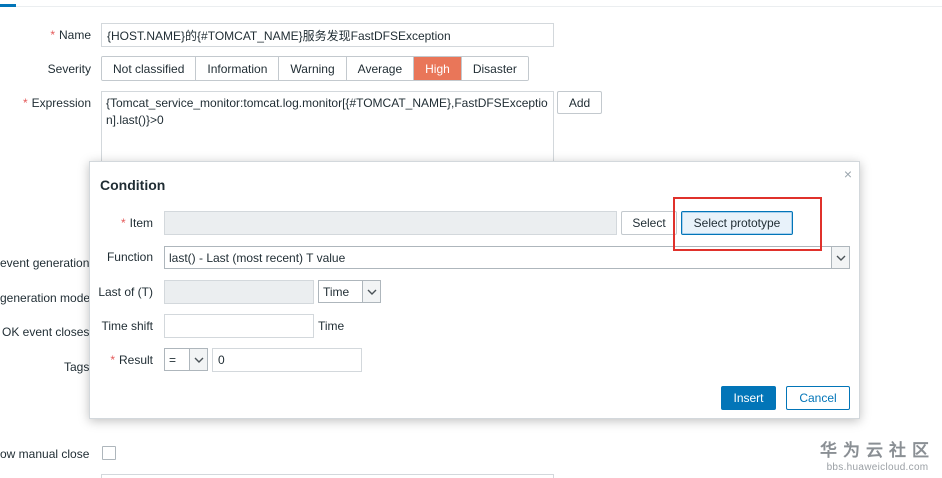  I want to click on expression-label: * Expression, so click(56, 103).